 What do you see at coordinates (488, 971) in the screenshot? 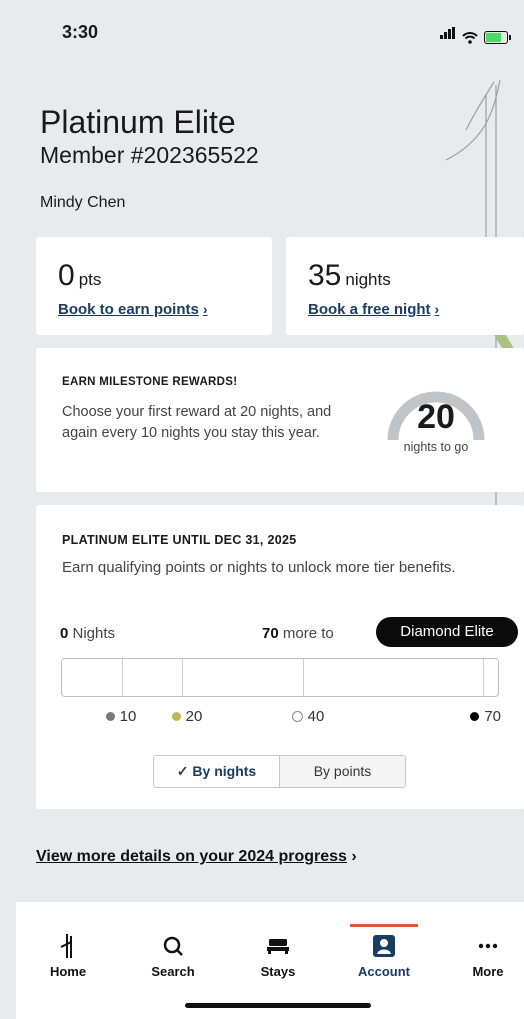
I see `tab-more-label: More` at bounding box center [488, 971].